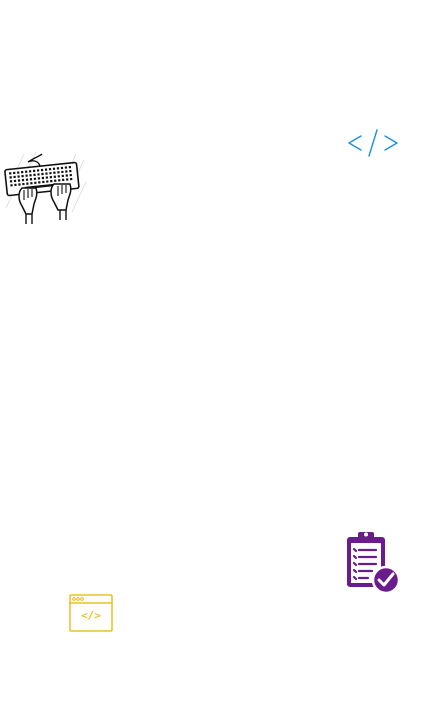  Describe the element at coordinates (374, 563) in the screenshot. I see `clipboard-checklist-icon` at that location.